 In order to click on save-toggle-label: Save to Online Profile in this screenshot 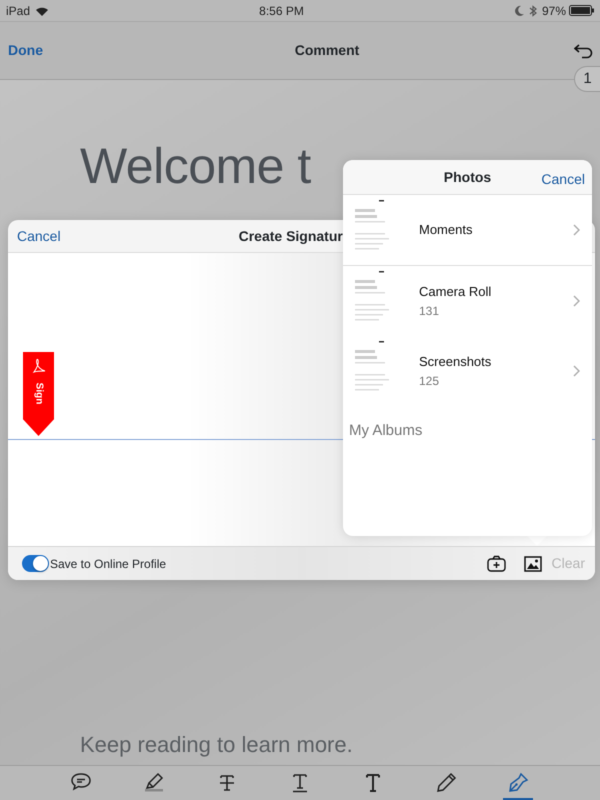, I will do `click(108, 564)`.